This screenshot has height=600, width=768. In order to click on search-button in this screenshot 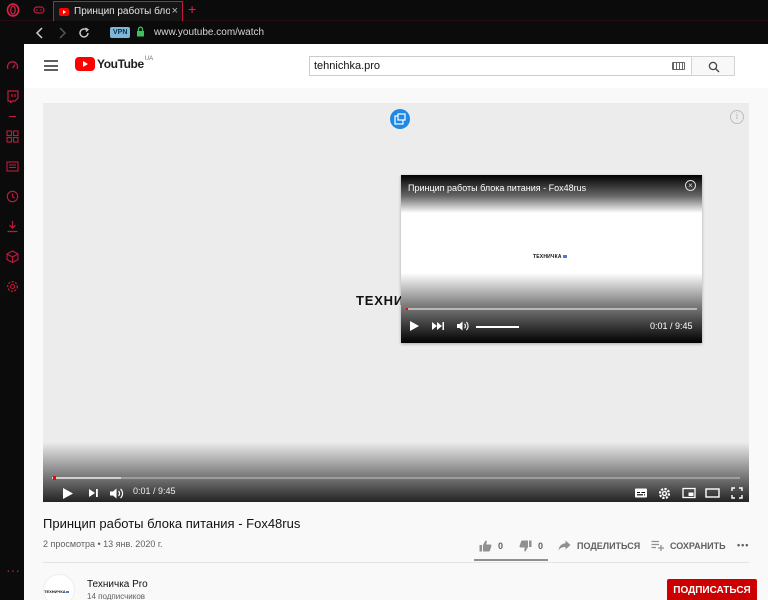, I will do `click(713, 66)`.